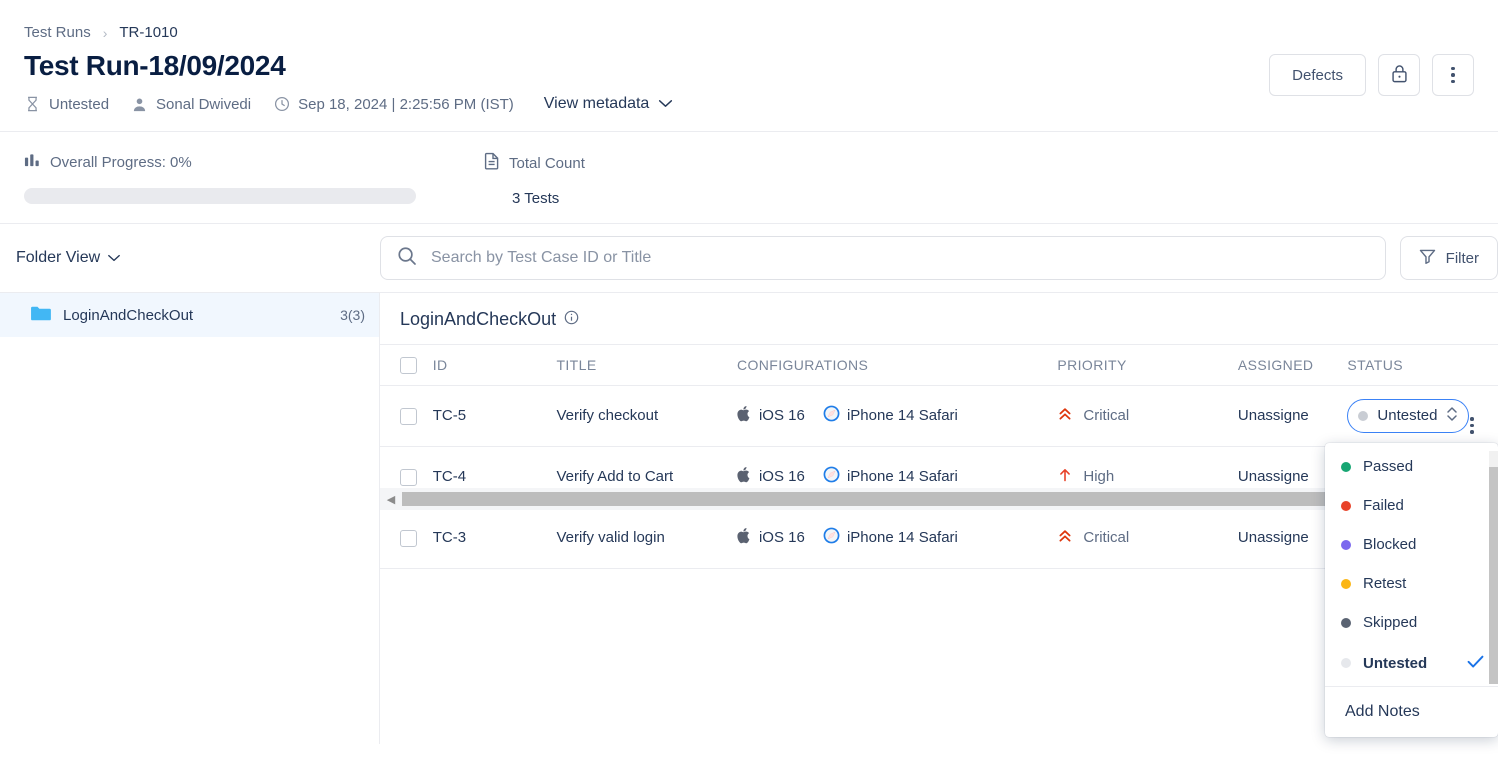 The height and width of the screenshot is (760, 1498). Describe the element at coordinates (57, 32) in the screenshot. I see `breadcrumb-test-runs: Test Runs` at that location.